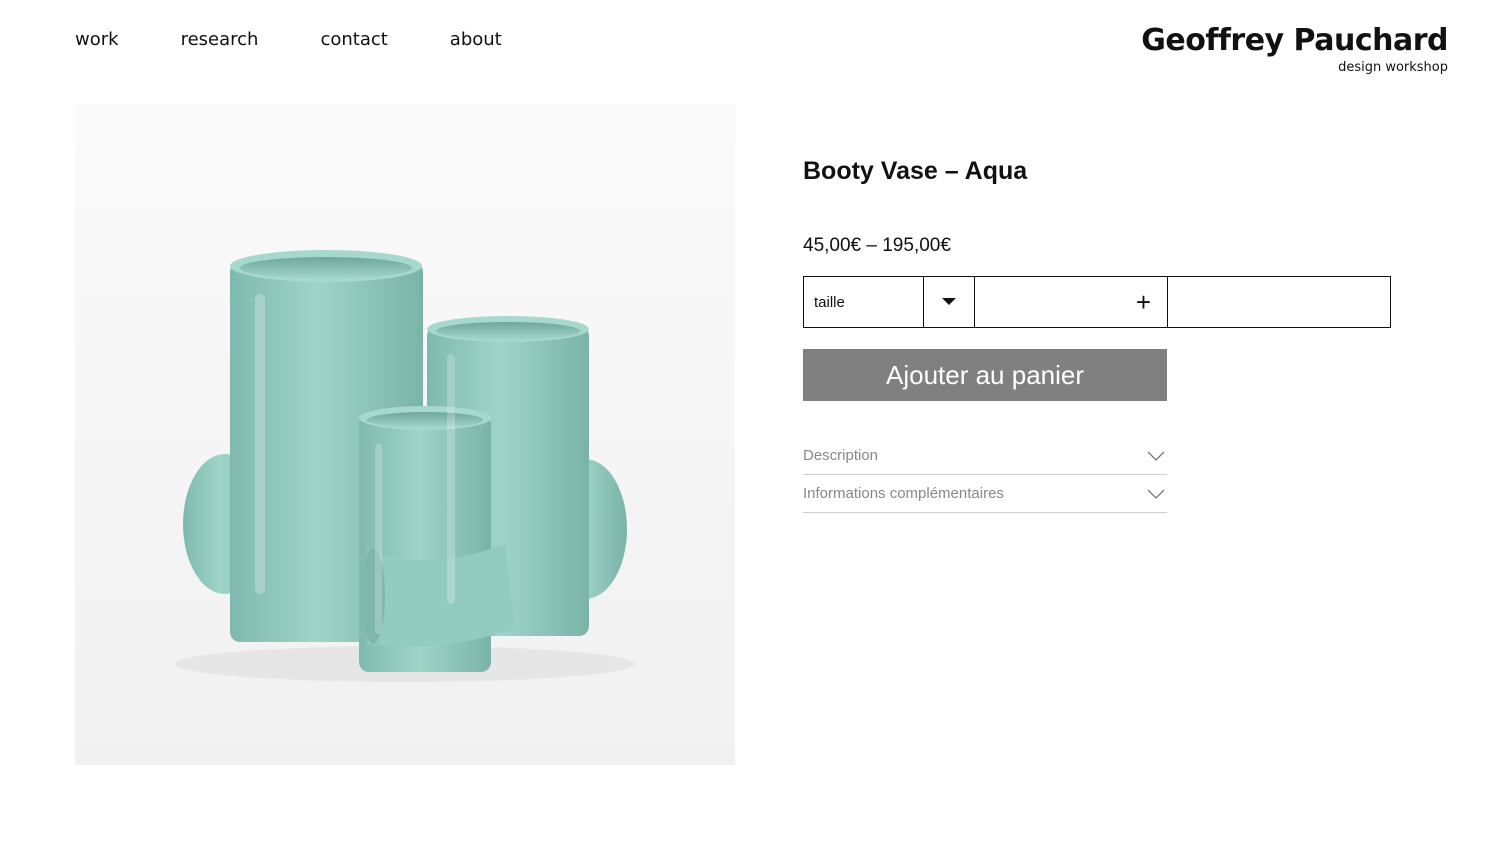  What do you see at coordinates (877, 245) in the screenshot?
I see `product-price: 45,00€ – 195,00€` at bounding box center [877, 245].